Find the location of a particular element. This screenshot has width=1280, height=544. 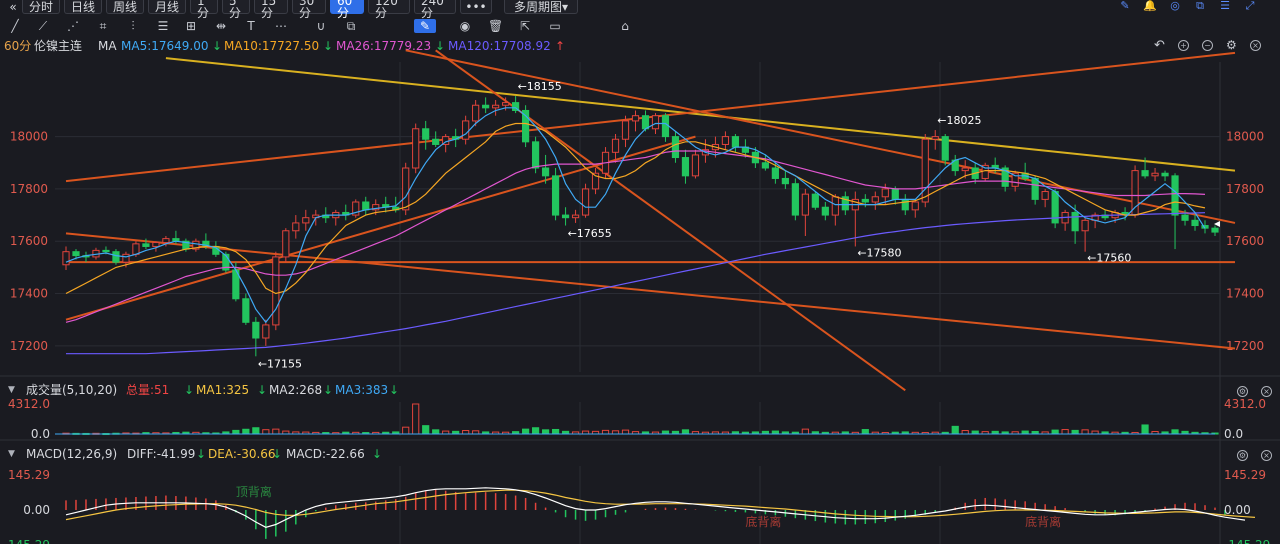

macd-y-tick-left: 145.29 is located at coordinates (29, 475).